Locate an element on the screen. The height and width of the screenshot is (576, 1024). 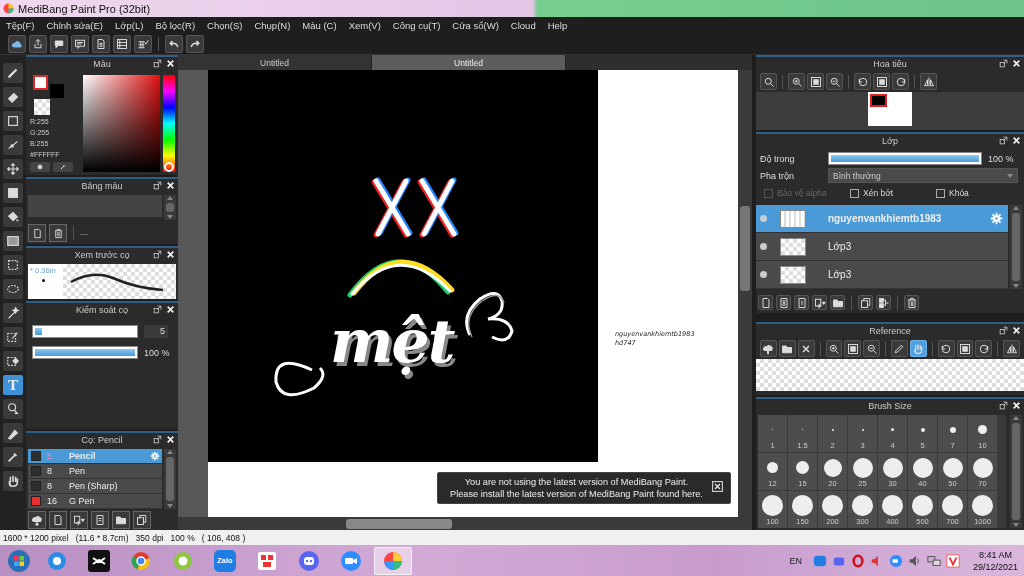
blend-mode-dropdown: Bình thường is located at coordinates (923, 175).